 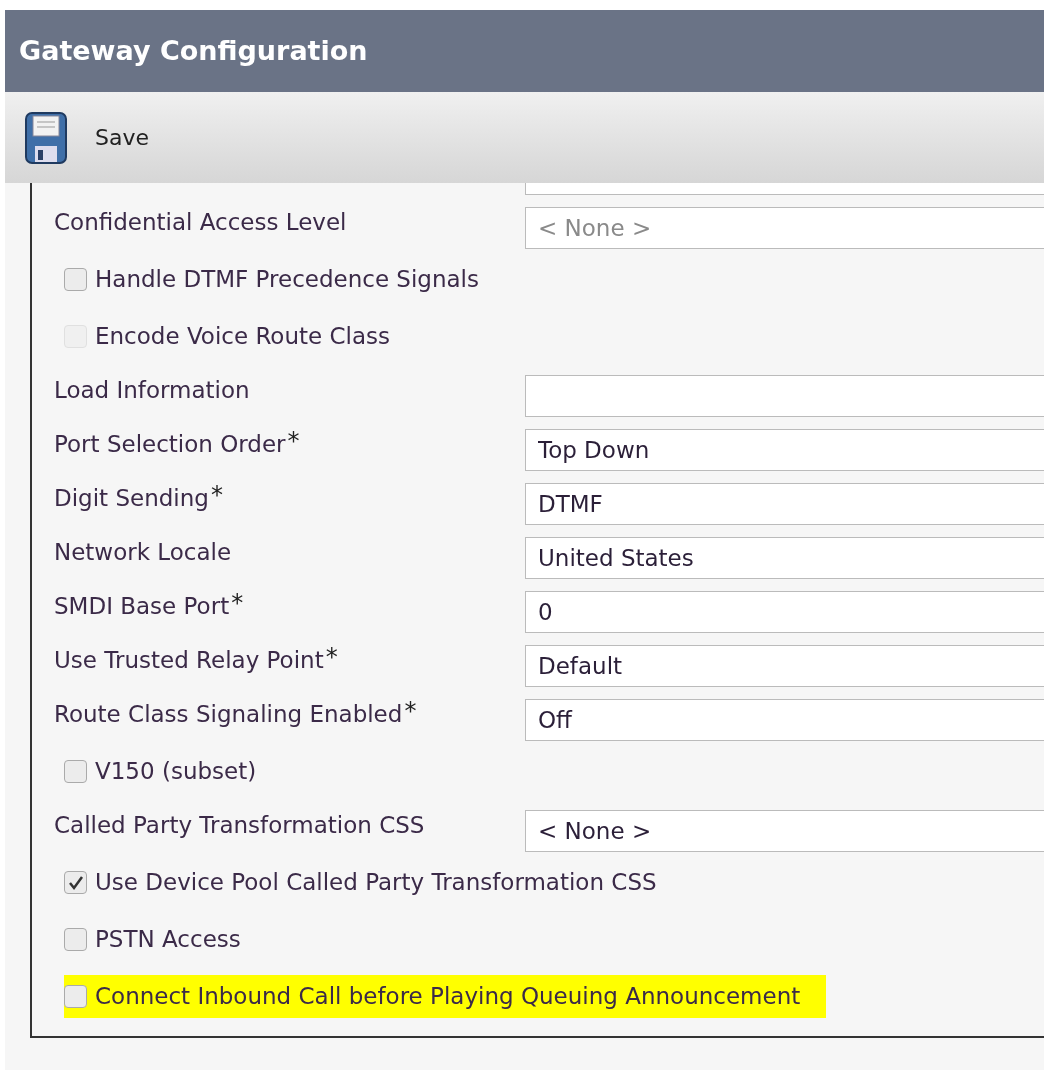 What do you see at coordinates (143, 552) in the screenshot?
I see `field-label: Network Locale` at bounding box center [143, 552].